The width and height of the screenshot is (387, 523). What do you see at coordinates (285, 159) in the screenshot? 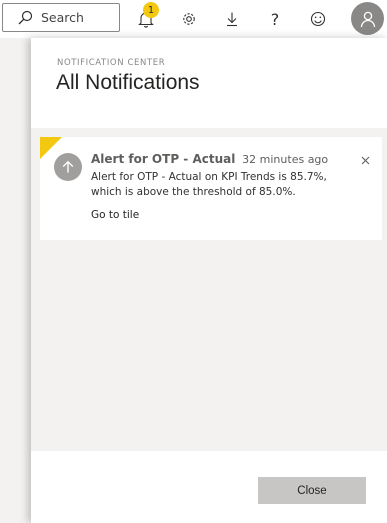
I see `notification-time: 32 minutes ago` at bounding box center [285, 159].